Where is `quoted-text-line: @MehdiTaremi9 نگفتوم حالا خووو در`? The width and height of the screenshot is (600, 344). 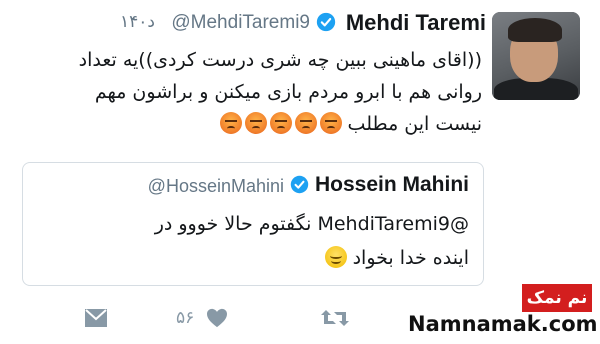 quoted-text-line: @MehdiTaremi9 نگفتوم حالا خووو در is located at coordinates (311, 224).